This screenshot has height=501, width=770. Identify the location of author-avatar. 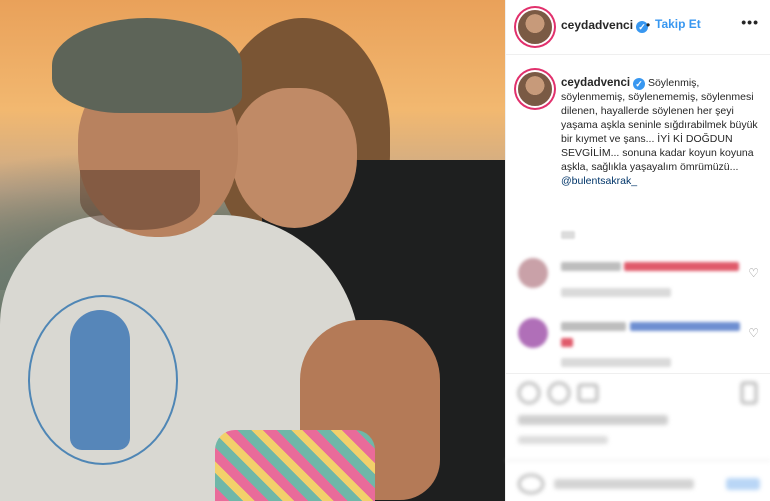
(535, 27).